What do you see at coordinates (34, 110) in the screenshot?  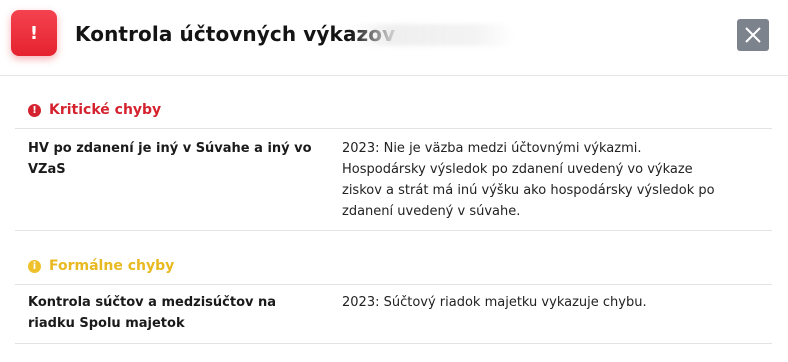 I see `error-icon: !` at bounding box center [34, 110].